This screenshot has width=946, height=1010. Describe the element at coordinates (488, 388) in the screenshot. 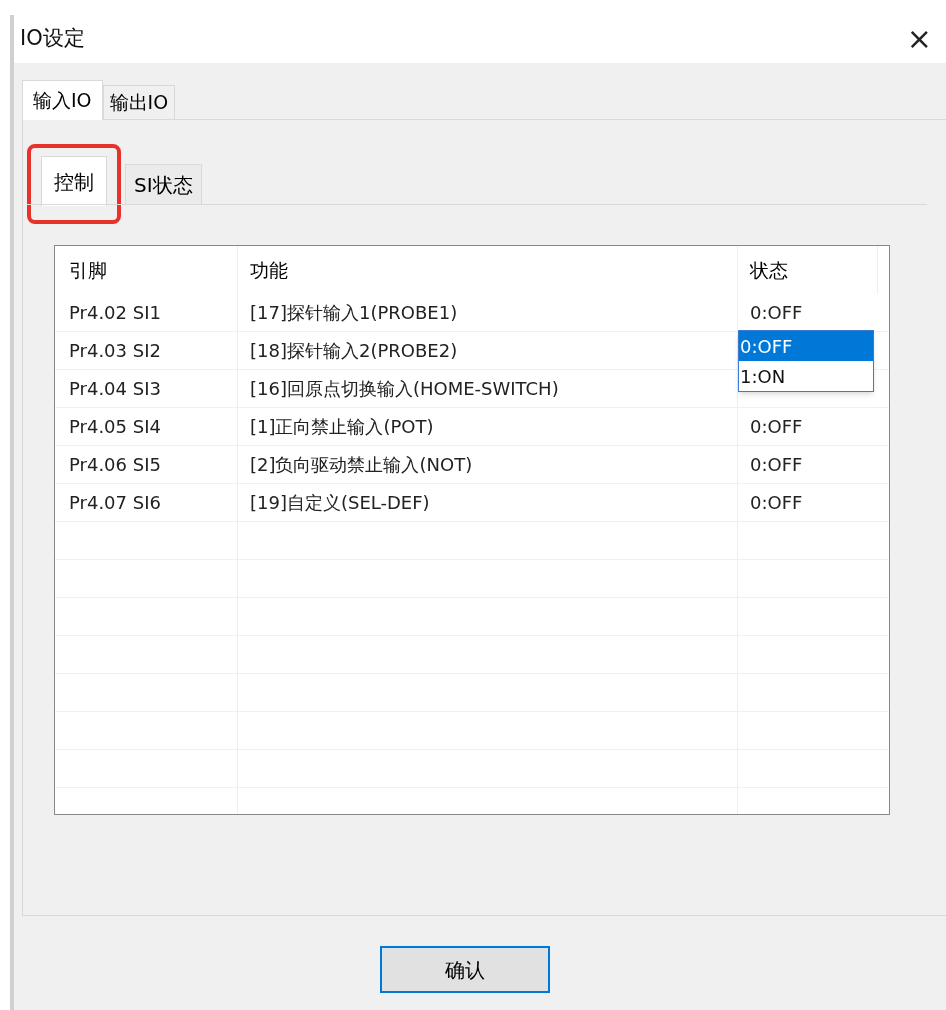

I see `table-cell: [16]回原点切换输入(HOME-SWITCH)` at that location.